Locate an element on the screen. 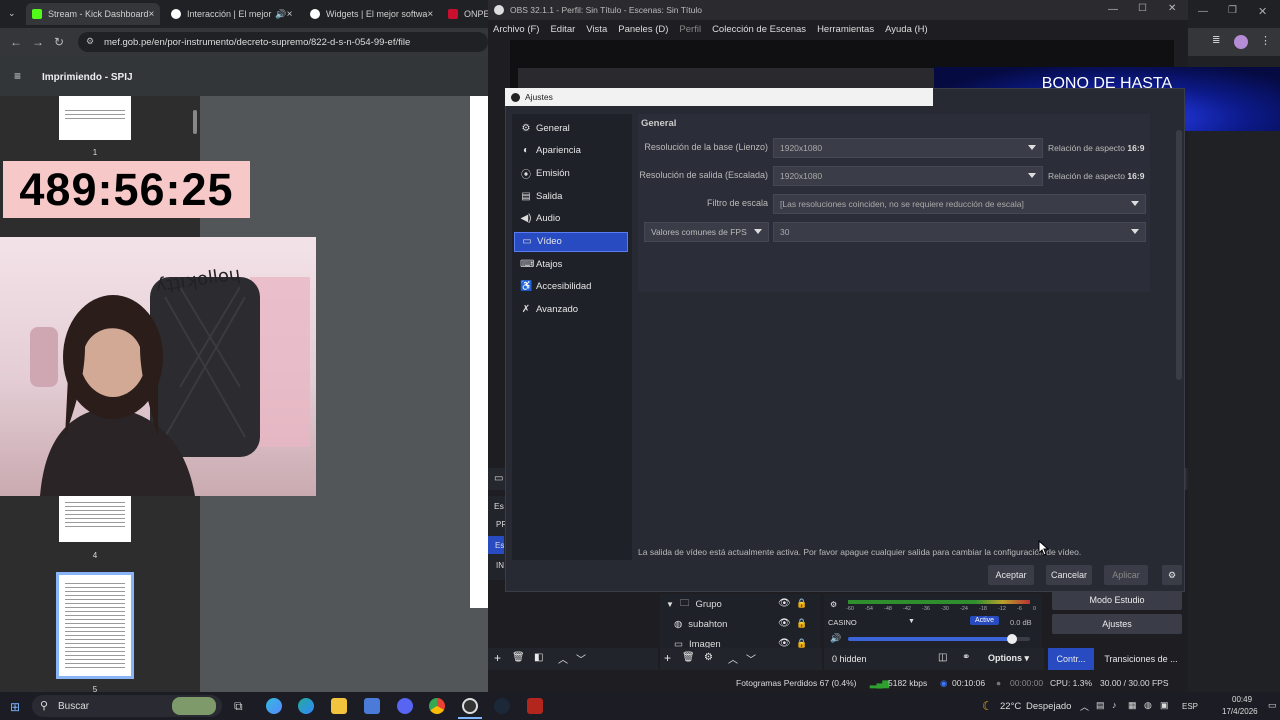 This screenshot has height=720, width=1280. back-icon: ← is located at coordinates (16, 42).